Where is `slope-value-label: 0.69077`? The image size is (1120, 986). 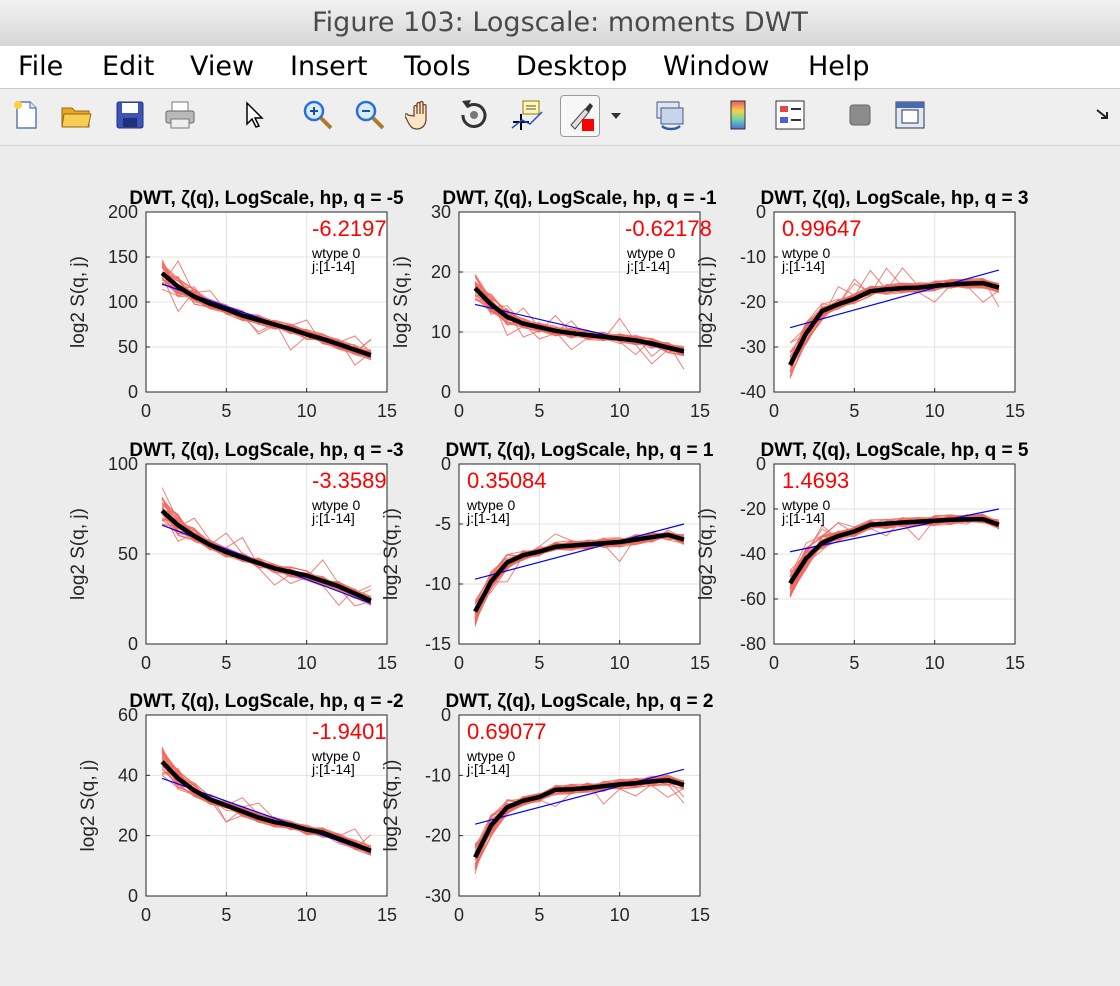 slope-value-label: 0.69077 is located at coordinates (507, 731).